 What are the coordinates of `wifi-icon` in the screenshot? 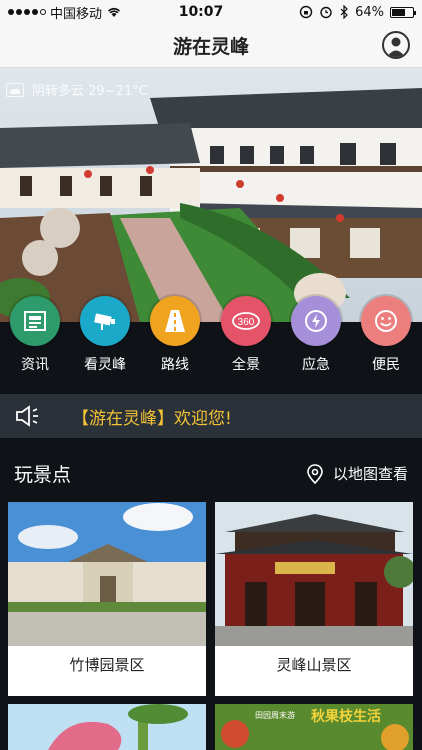 It's located at (114, 12).